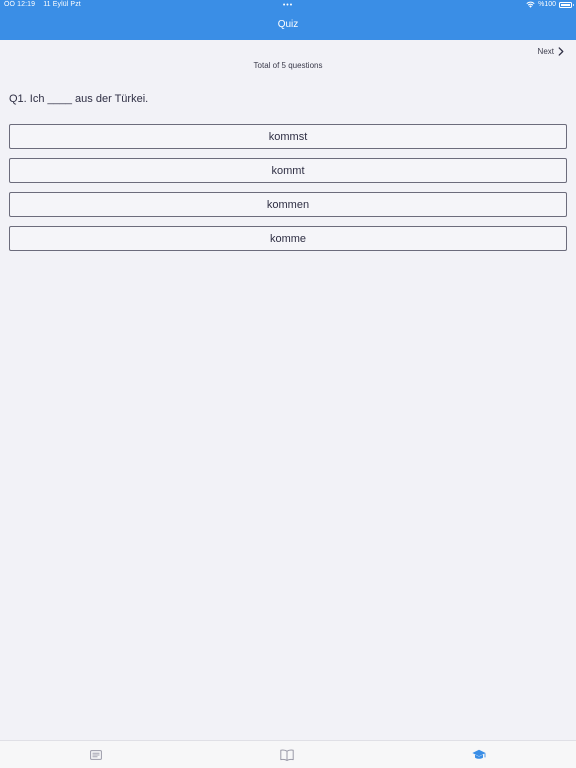  I want to click on book-icon, so click(287, 755).